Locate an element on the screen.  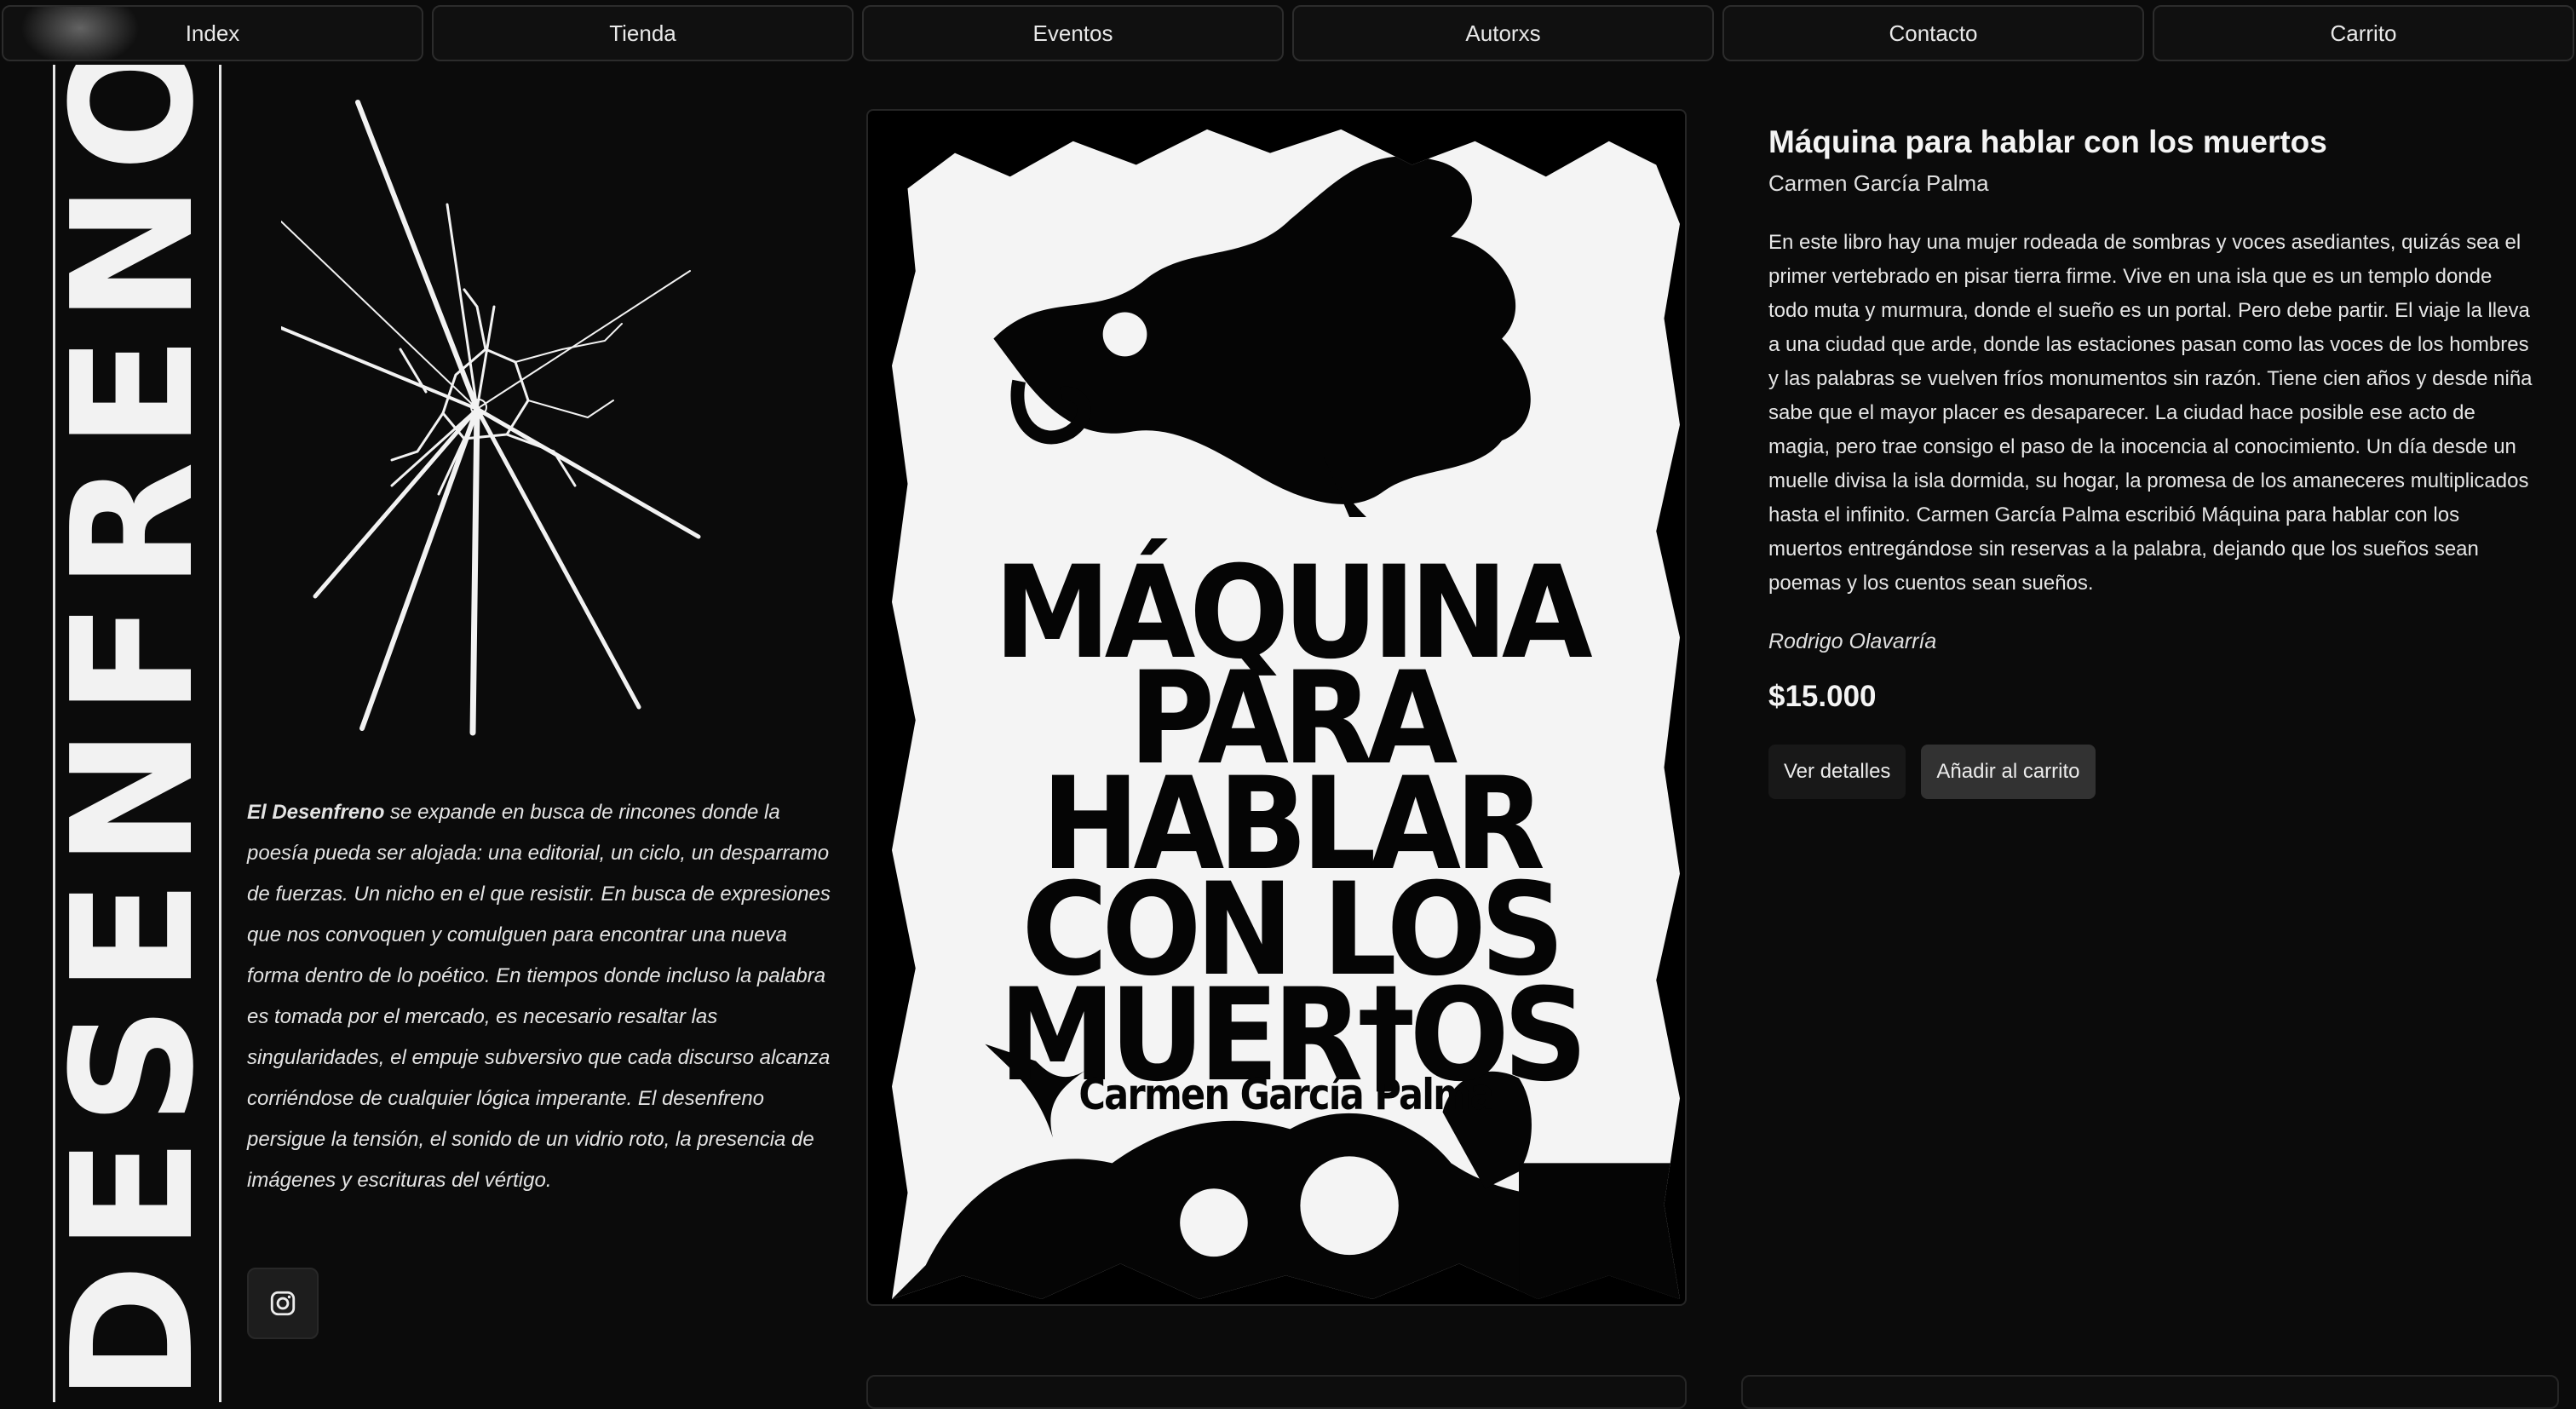
book-title: Máquina para hablar con los muertos is located at coordinates (2048, 141).